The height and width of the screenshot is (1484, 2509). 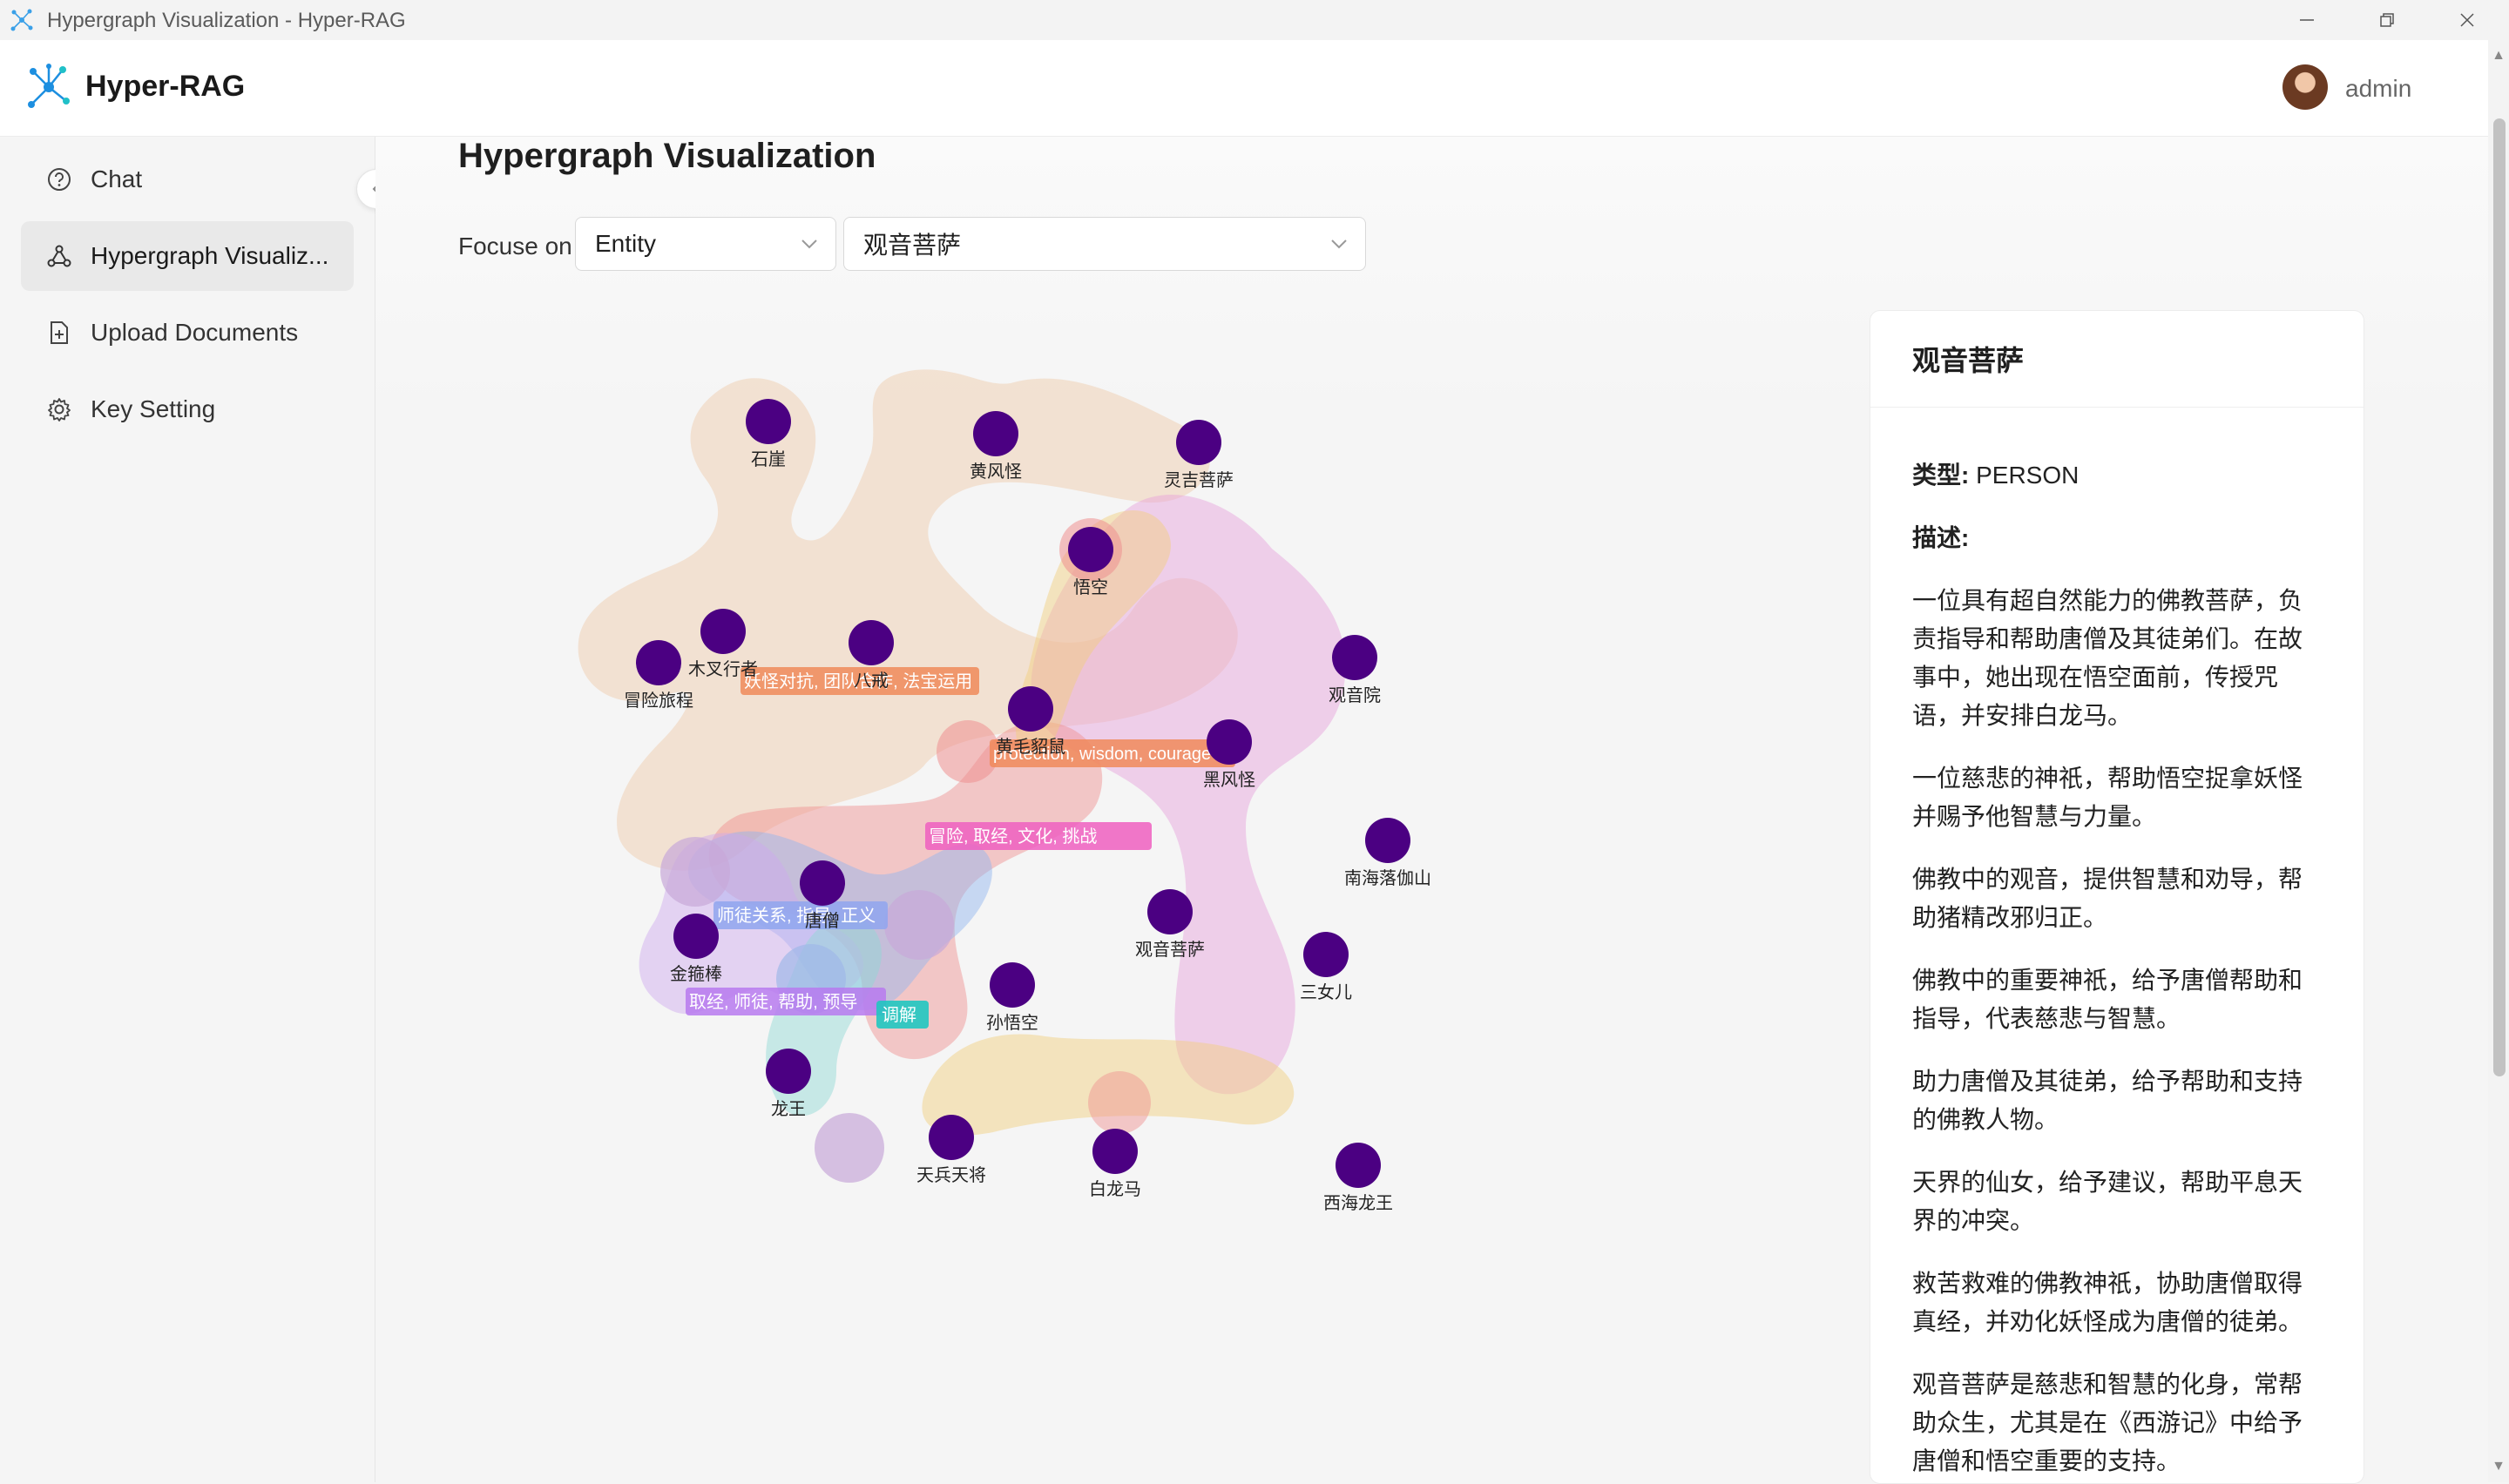 What do you see at coordinates (996, 472) in the screenshot?
I see `node-label: 黄风怪` at bounding box center [996, 472].